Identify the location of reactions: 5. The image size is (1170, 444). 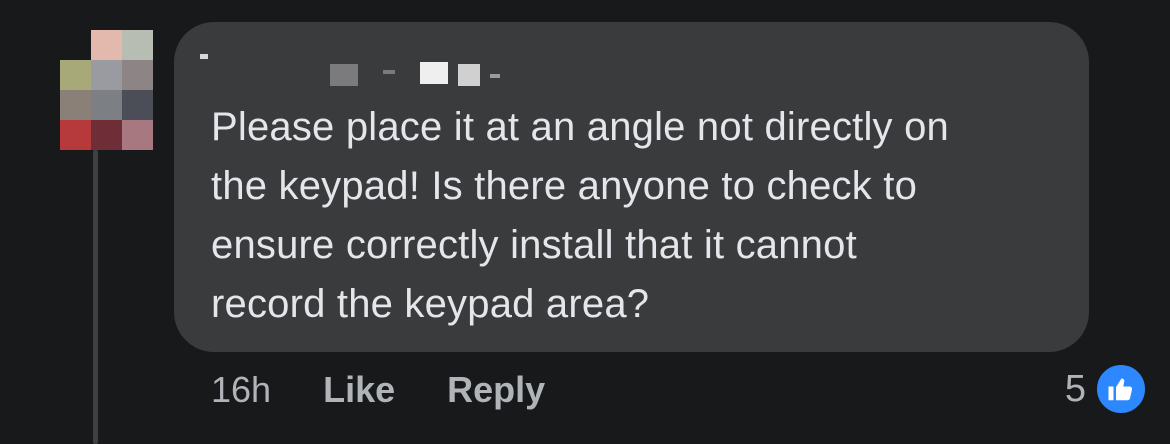
(1106, 389).